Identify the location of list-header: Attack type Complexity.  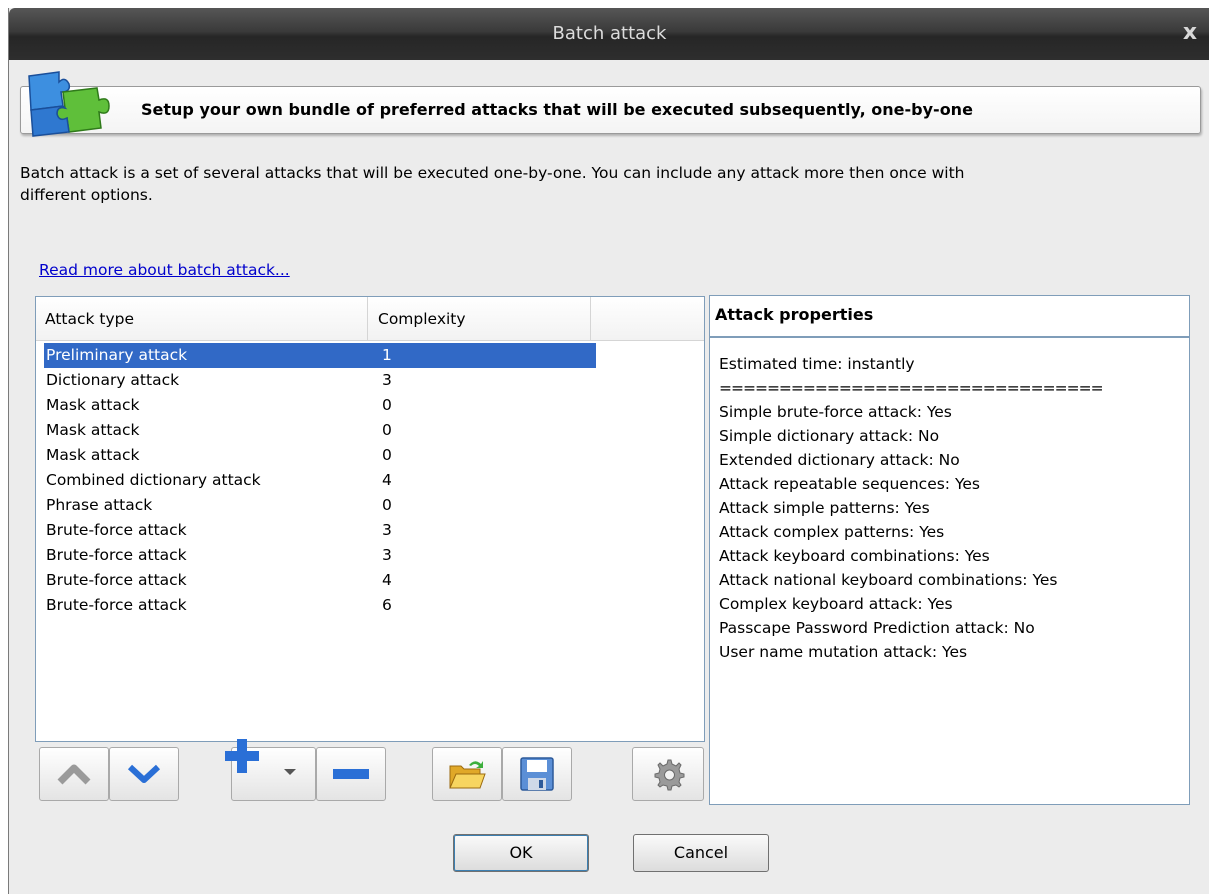
(370, 319).